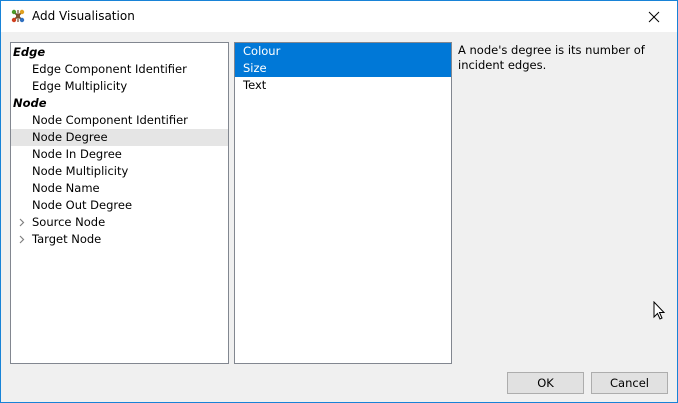  What do you see at coordinates (119, 103) in the screenshot?
I see `tree-group-node: Node` at bounding box center [119, 103].